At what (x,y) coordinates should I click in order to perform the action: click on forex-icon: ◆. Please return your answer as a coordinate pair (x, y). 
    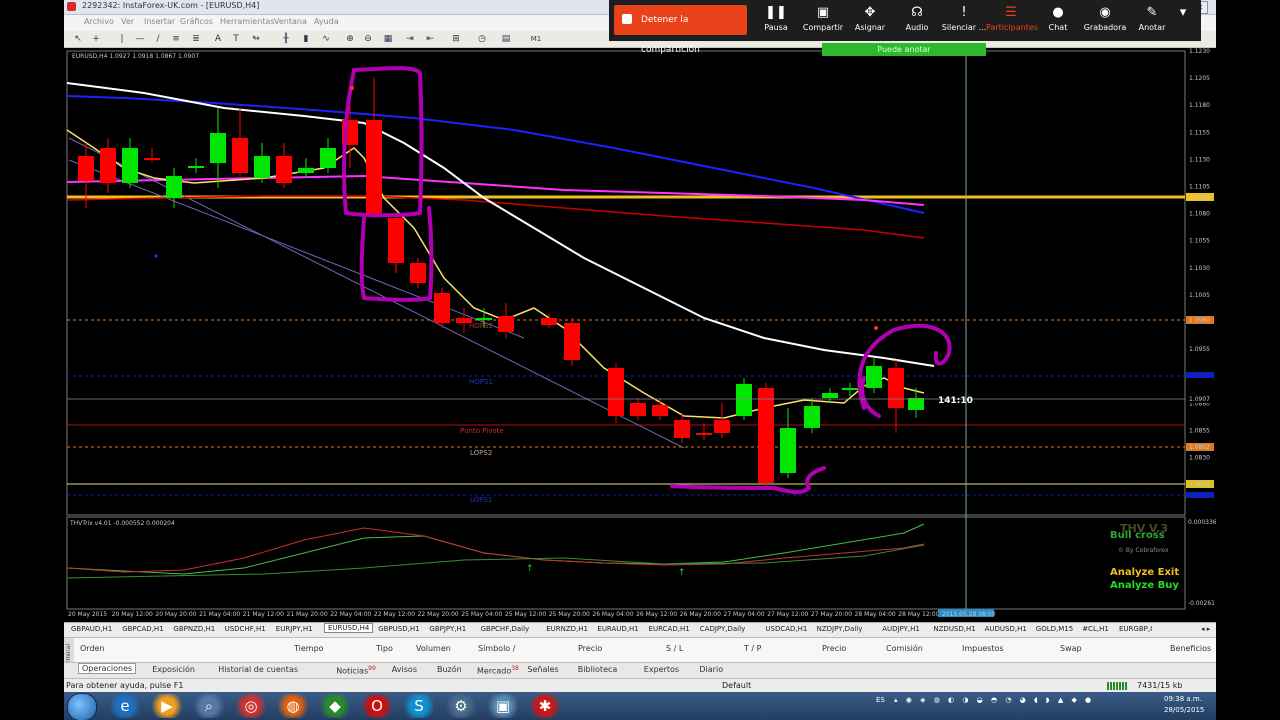
    Looking at the image, I should click on (335, 706).